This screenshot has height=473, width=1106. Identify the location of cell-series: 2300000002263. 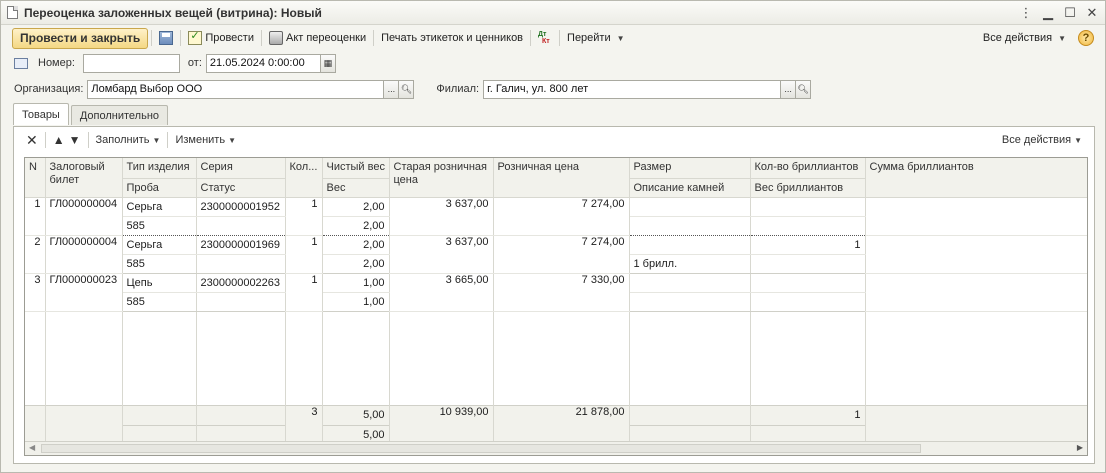
(241, 283).